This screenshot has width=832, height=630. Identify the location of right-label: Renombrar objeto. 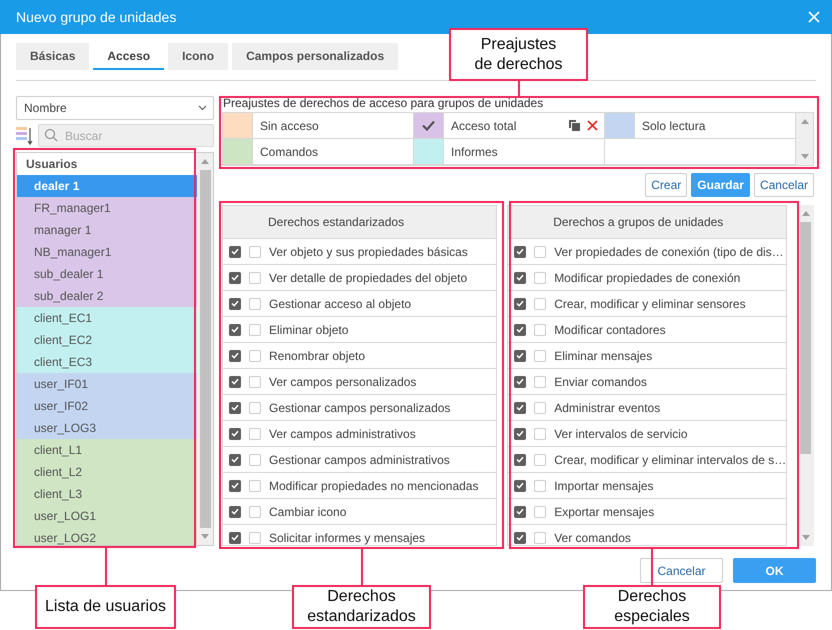
(317, 355).